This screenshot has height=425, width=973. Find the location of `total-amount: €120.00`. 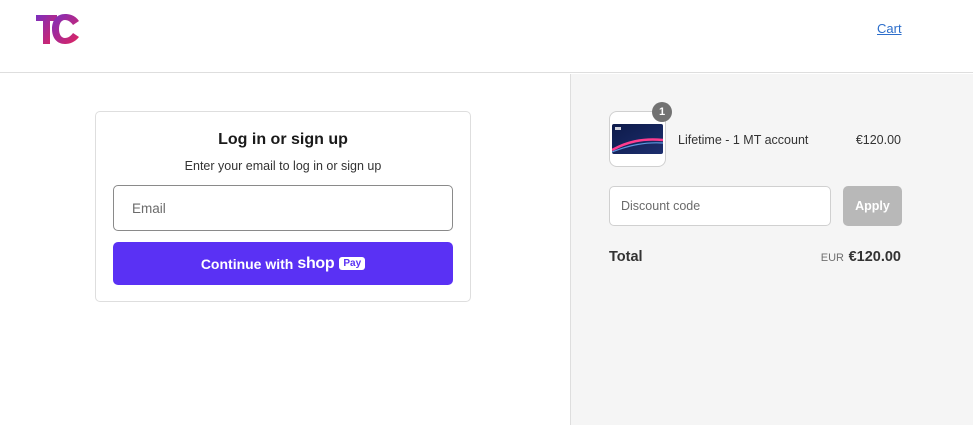

total-amount: €120.00 is located at coordinates (874, 257).